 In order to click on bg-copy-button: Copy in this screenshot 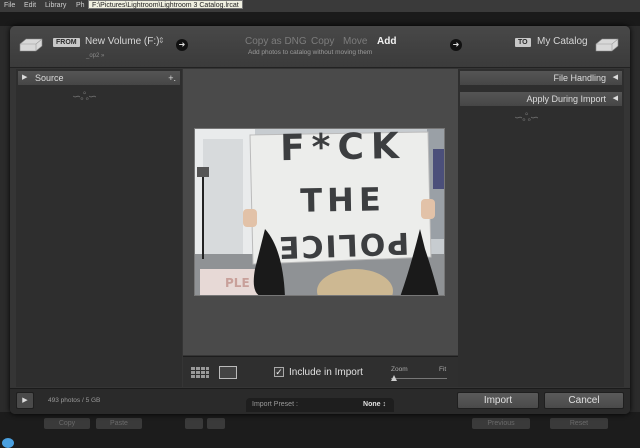, I will do `click(67, 423)`.